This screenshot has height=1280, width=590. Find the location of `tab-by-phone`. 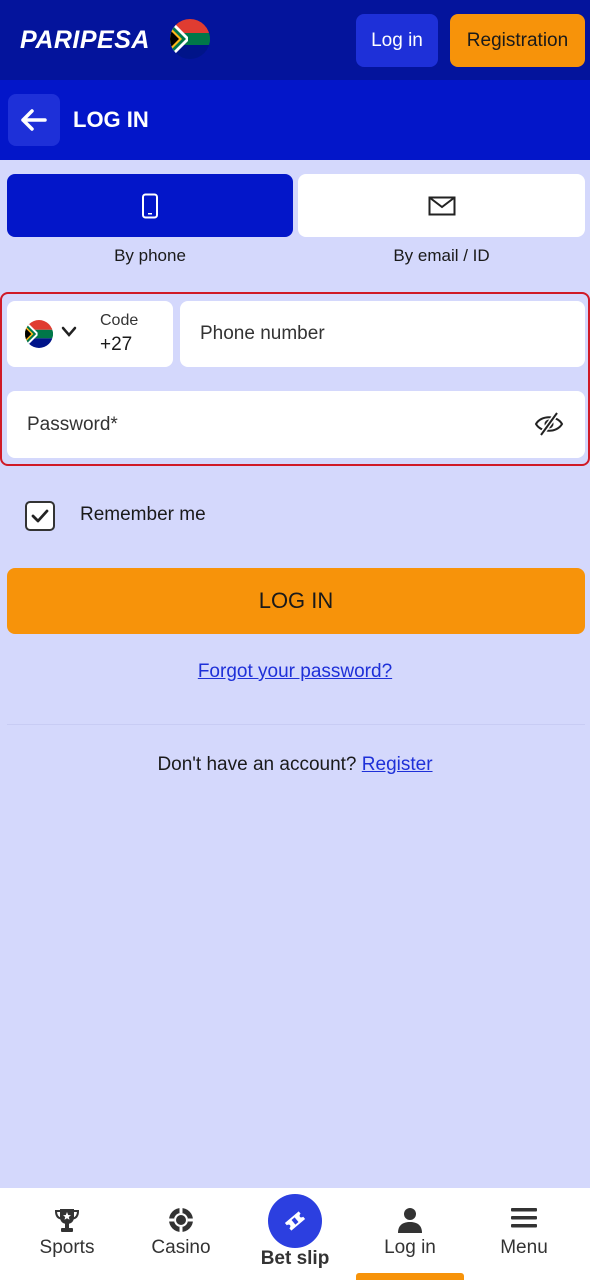

tab-by-phone is located at coordinates (150, 205).